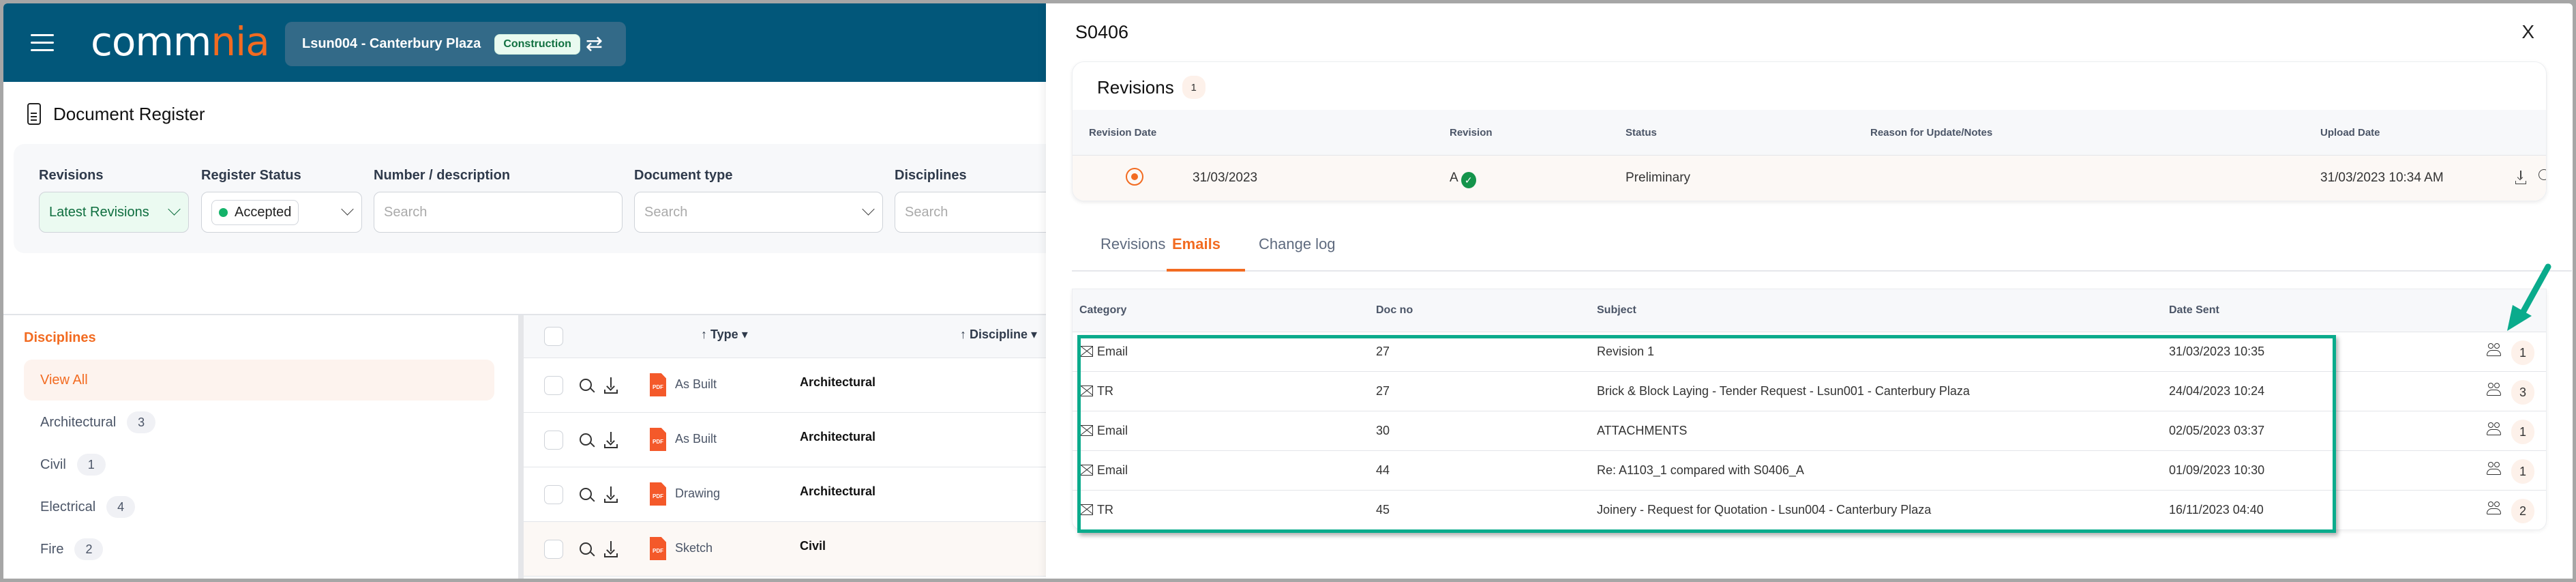 The image size is (2576, 582). I want to click on sidebar-item-electrical: Electrical 4, so click(259, 506).